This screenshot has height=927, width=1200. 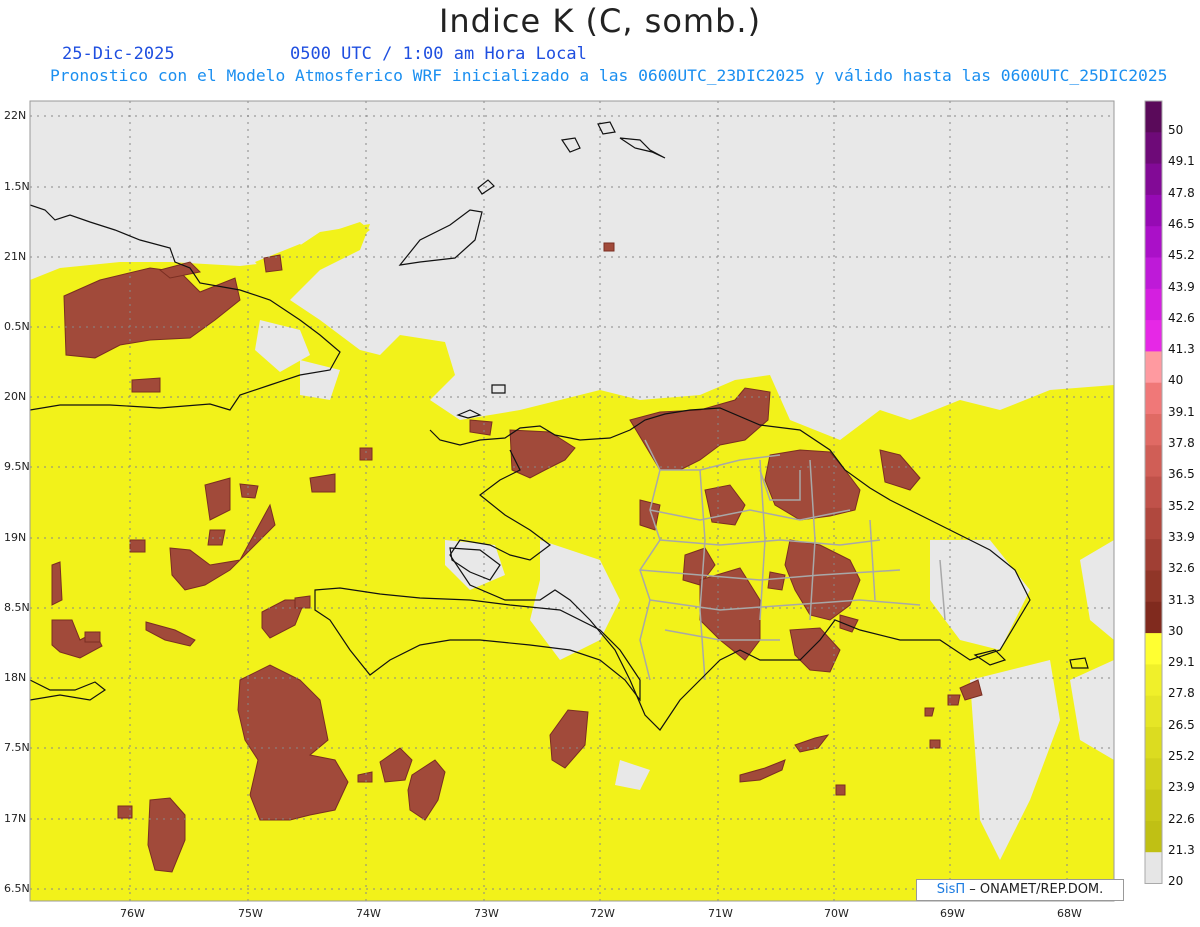 I want to click on colorbar-label: 31.3, so click(x=1181, y=599).